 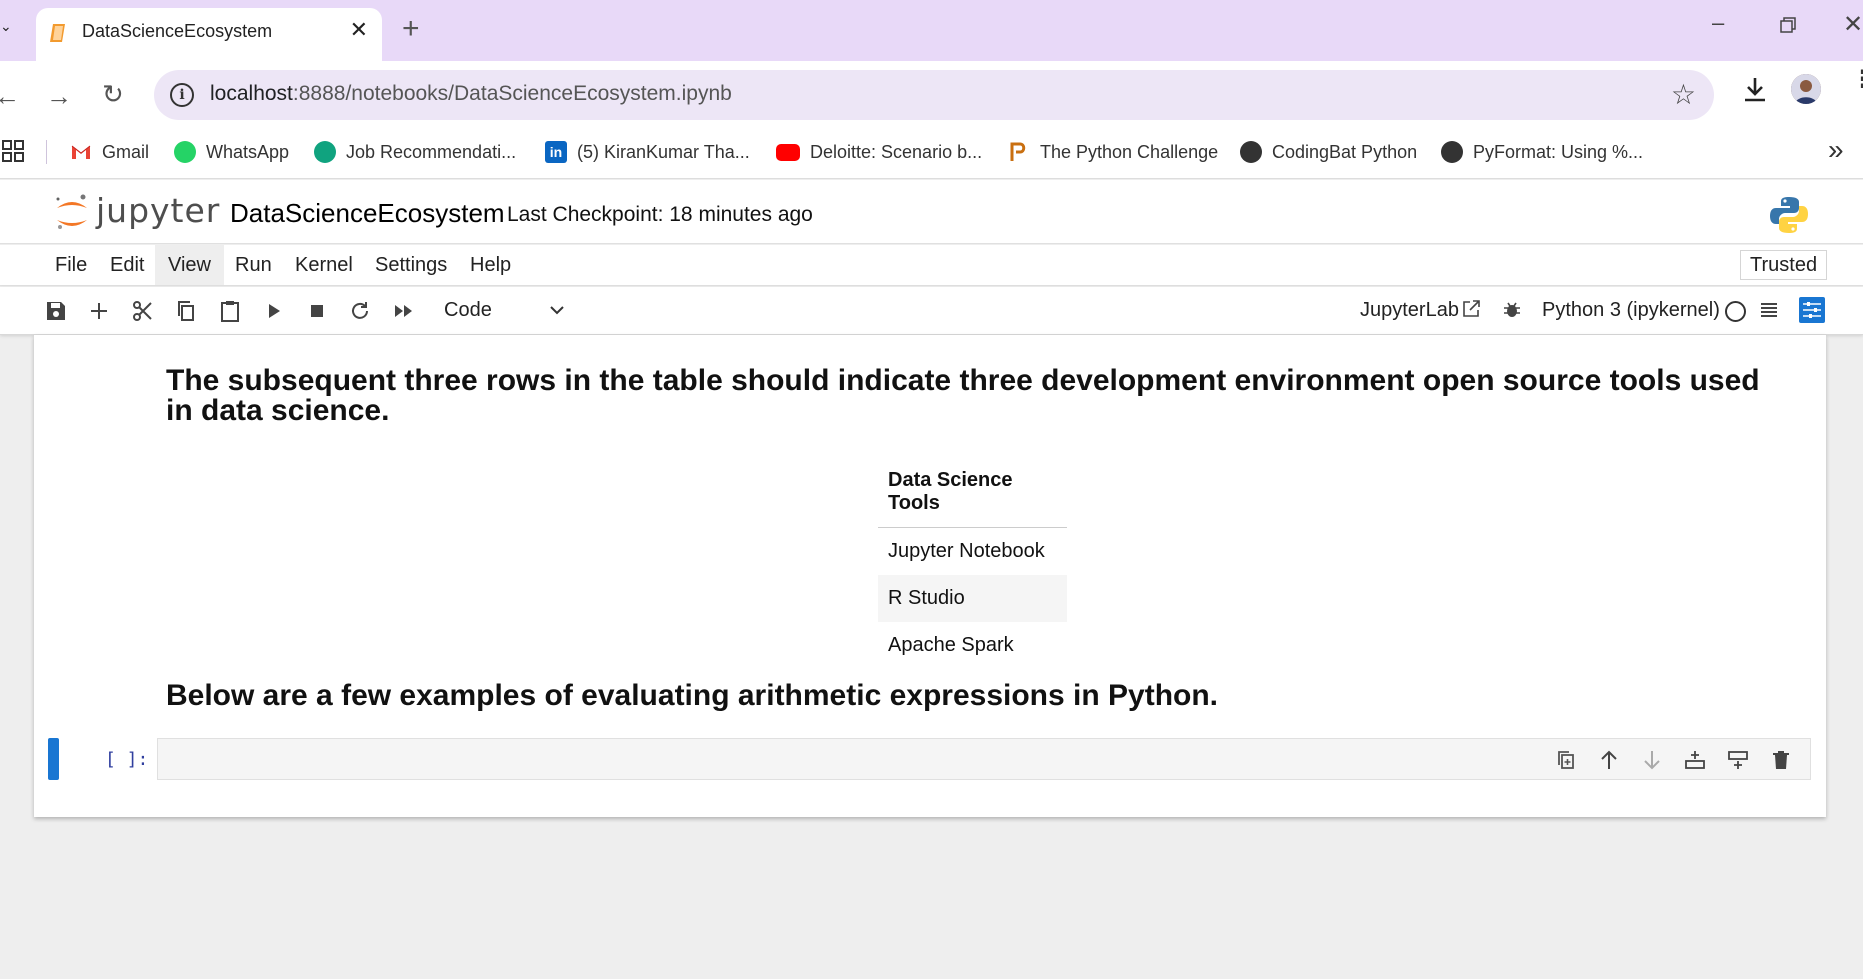 I want to click on code-cell-input, so click(x=984, y=759).